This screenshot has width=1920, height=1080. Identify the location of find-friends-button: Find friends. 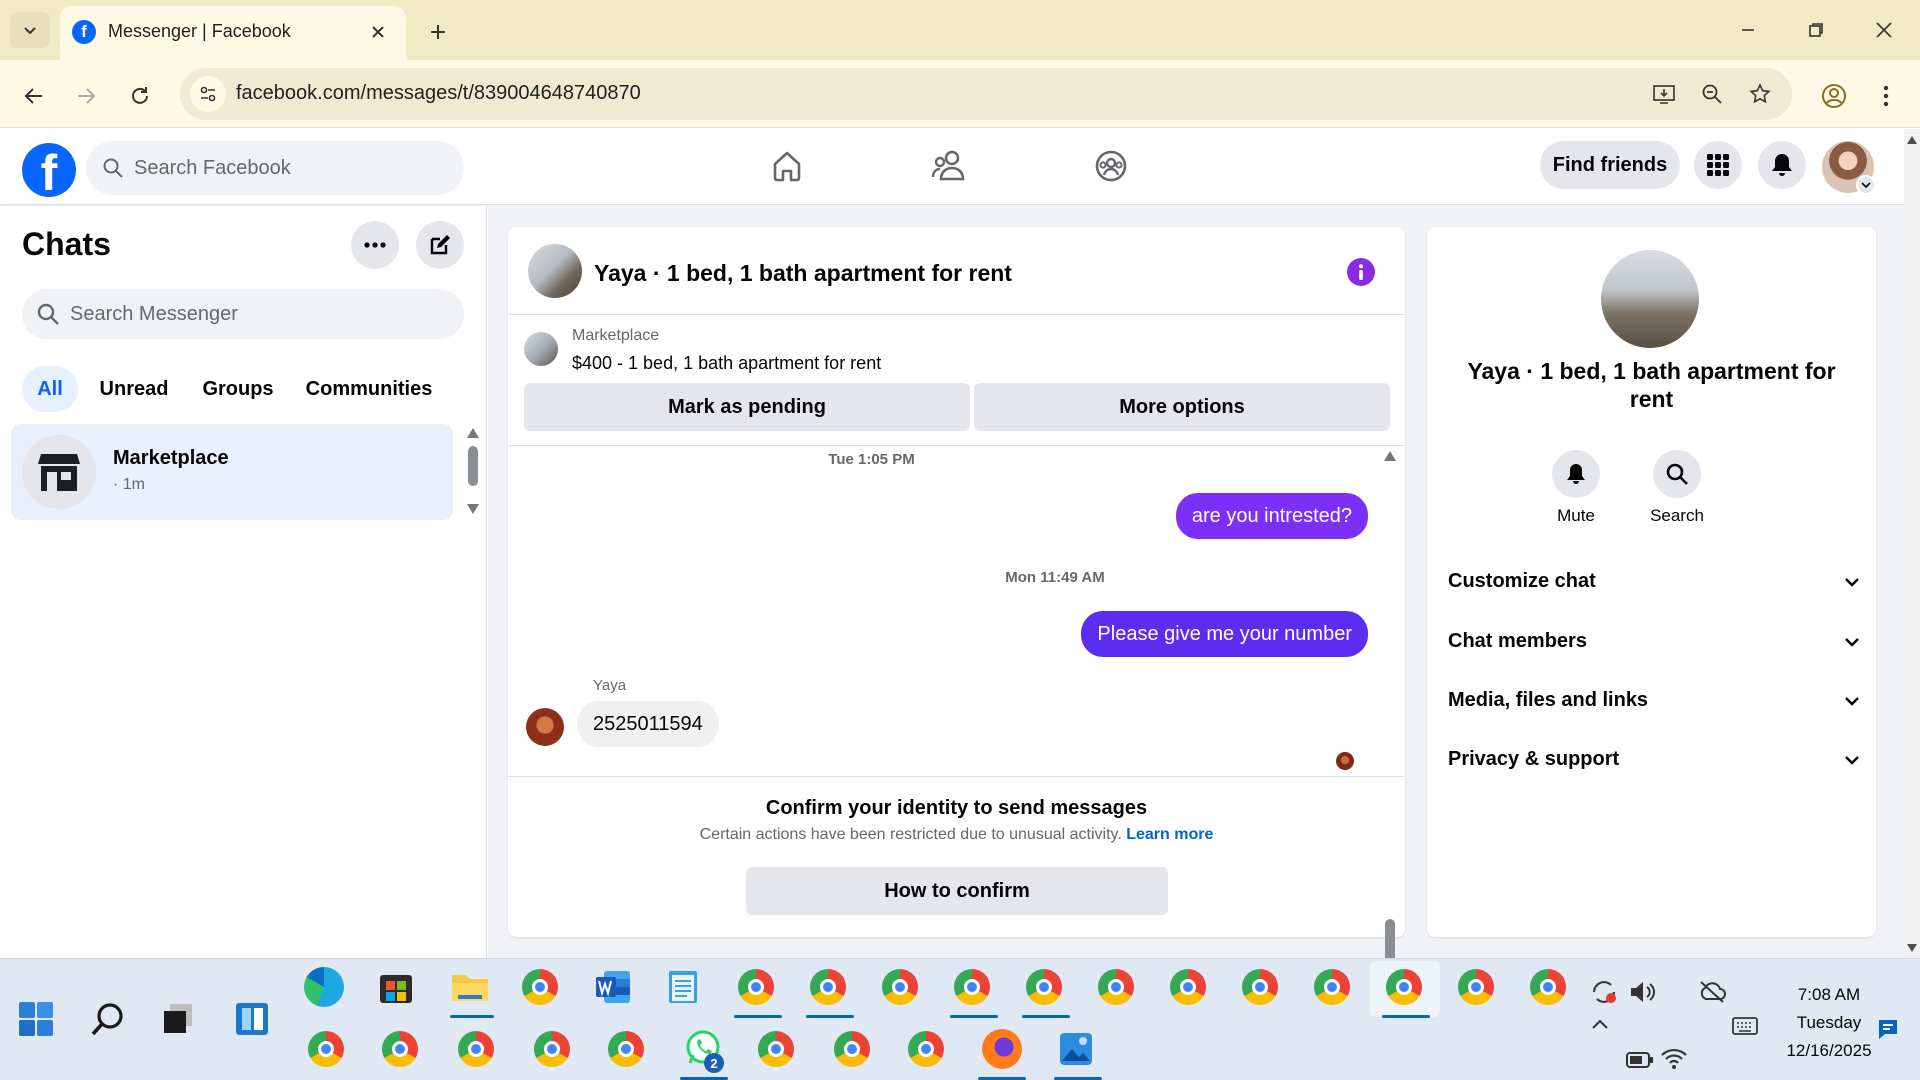
(1610, 165).